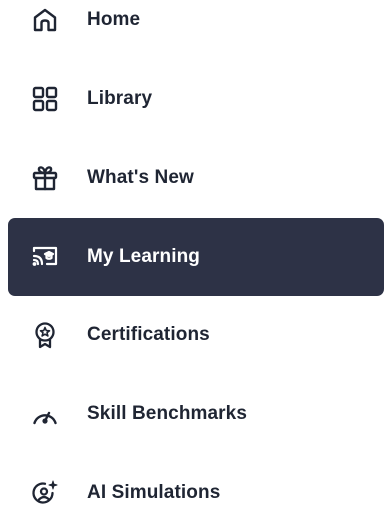  What do you see at coordinates (140, 177) in the screenshot?
I see `sidebar-item-label: What's New` at bounding box center [140, 177].